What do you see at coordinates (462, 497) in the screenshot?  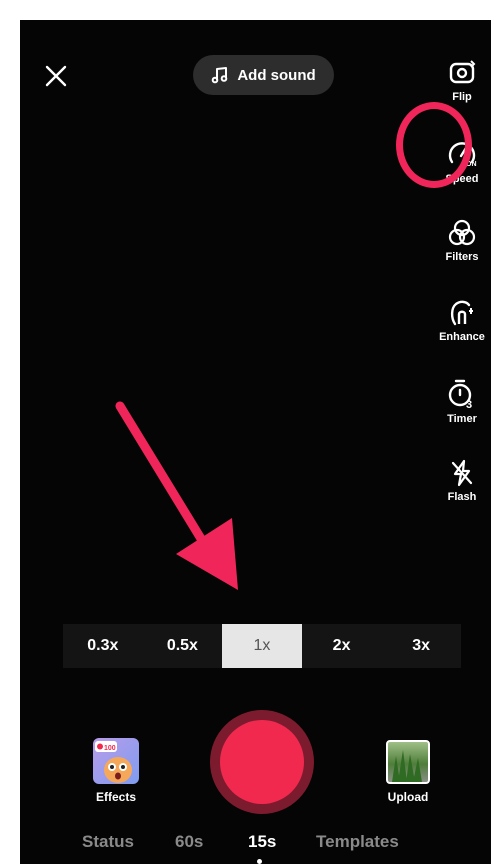 I see `tool-label: Flash` at bounding box center [462, 497].